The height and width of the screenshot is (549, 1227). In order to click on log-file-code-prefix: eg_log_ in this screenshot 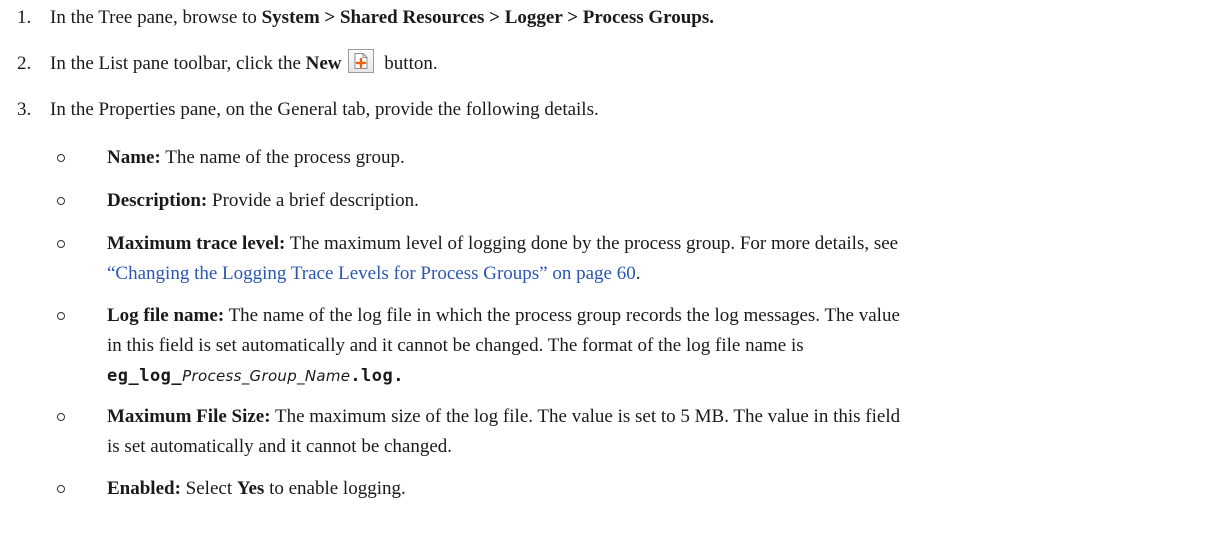, I will do `click(145, 376)`.